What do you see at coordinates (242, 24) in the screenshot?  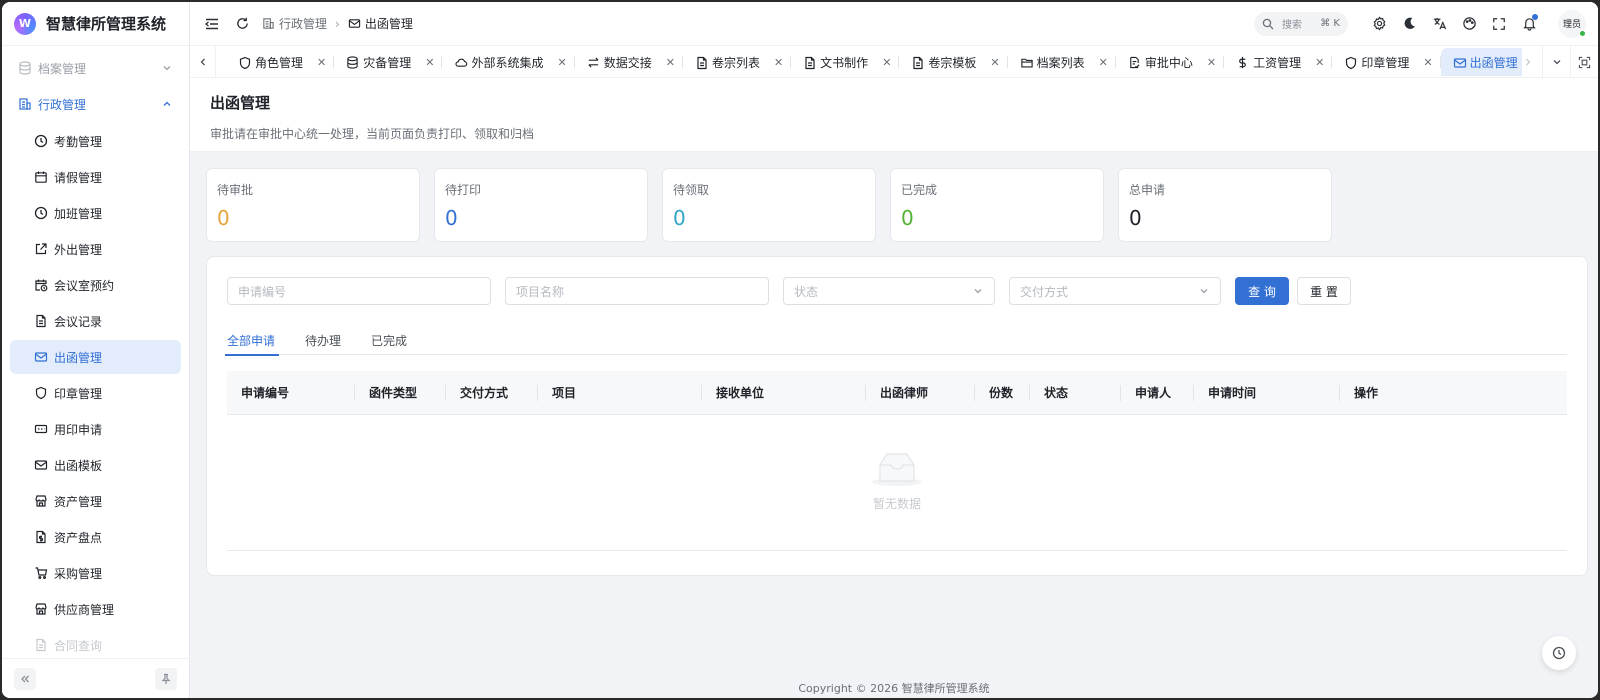 I see `refresh-button` at bounding box center [242, 24].